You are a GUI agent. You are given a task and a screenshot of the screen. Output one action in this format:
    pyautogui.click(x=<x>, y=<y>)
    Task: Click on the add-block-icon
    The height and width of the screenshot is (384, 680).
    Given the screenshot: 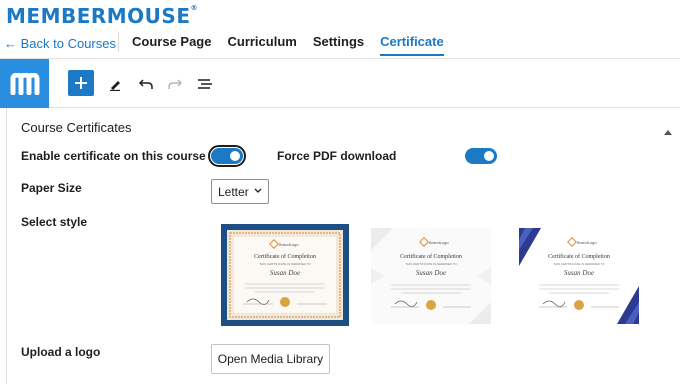 What is the action you would take?
    pyautogui.click(x=81, y=83)
    